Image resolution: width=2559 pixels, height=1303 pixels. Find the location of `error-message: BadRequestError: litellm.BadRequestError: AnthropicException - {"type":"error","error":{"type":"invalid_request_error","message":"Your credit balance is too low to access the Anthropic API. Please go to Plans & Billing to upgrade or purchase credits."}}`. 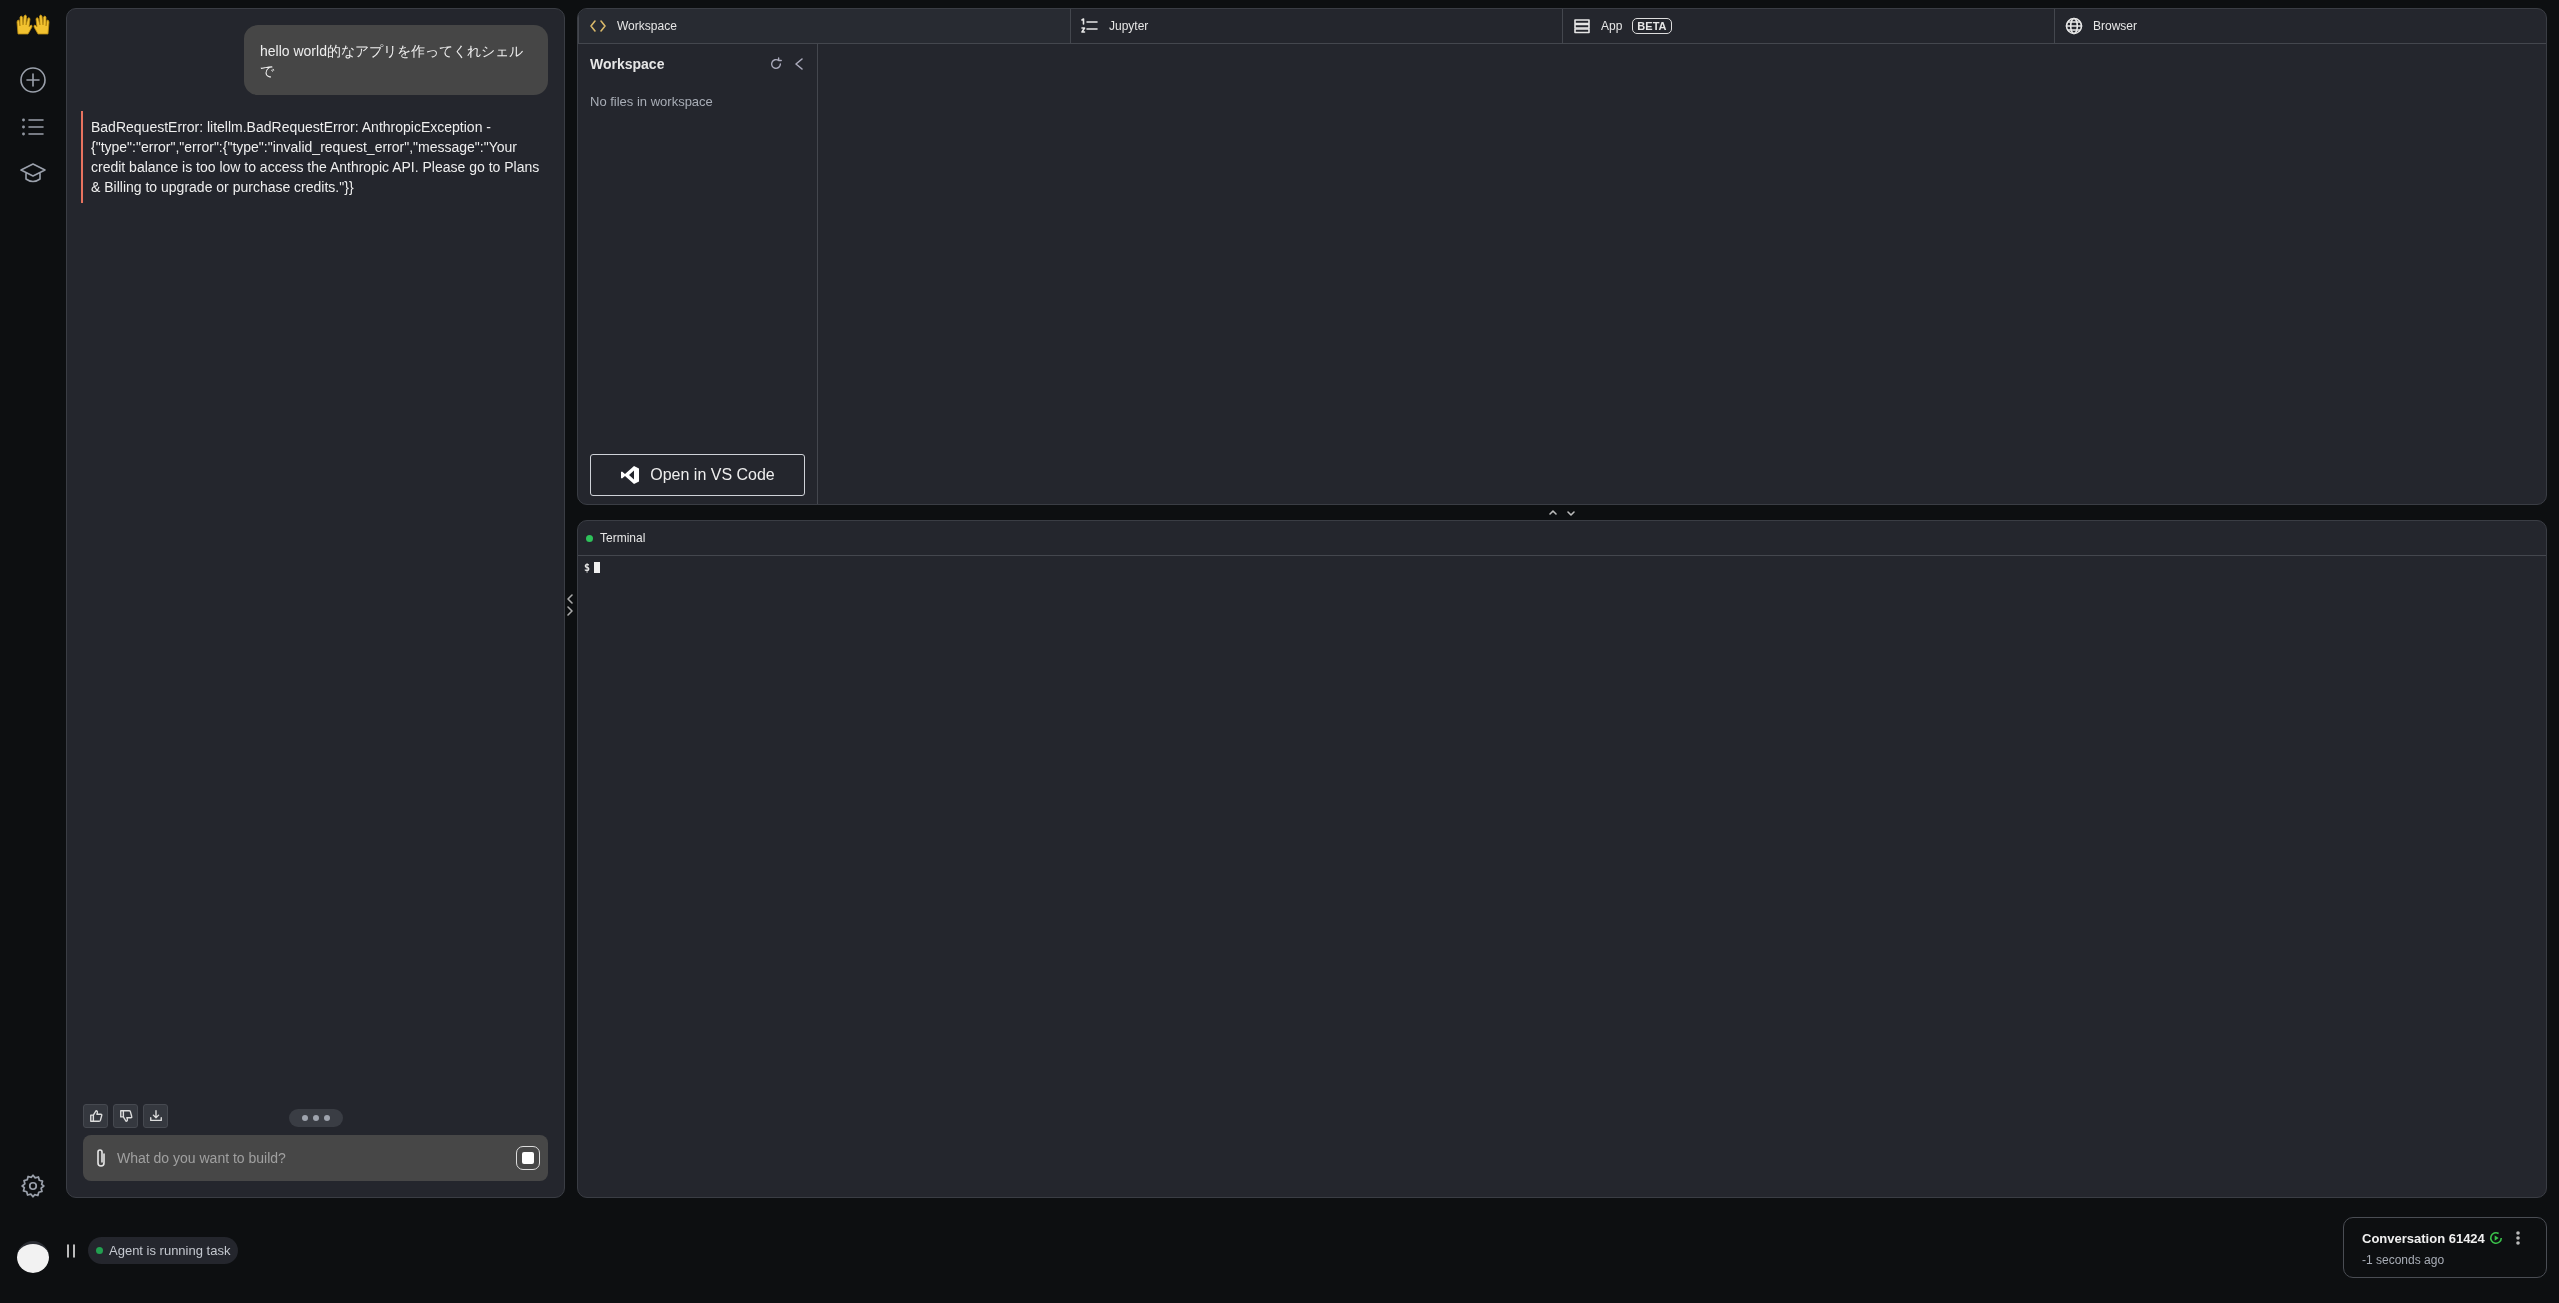

error-message: BadRequestError: litellm.BadRequestError: AnthropicException - {"type":"error","error":{"type":"invalid_request_error","message":"Your credit balance is too low to access the Anthropic API. Please go to Plans & Billing to upgrade or purchase credits."}} is located at coordinates (314, 157).